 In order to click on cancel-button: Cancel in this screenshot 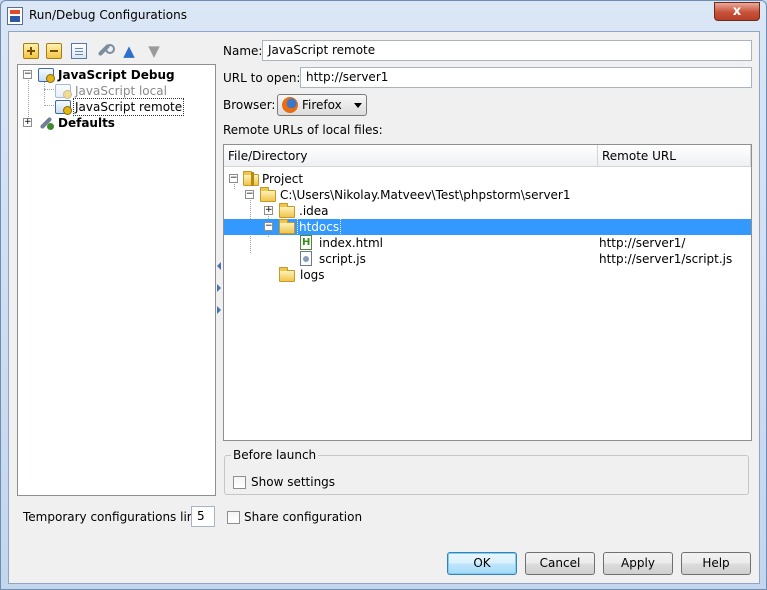, I will do `click(560, 563)`.